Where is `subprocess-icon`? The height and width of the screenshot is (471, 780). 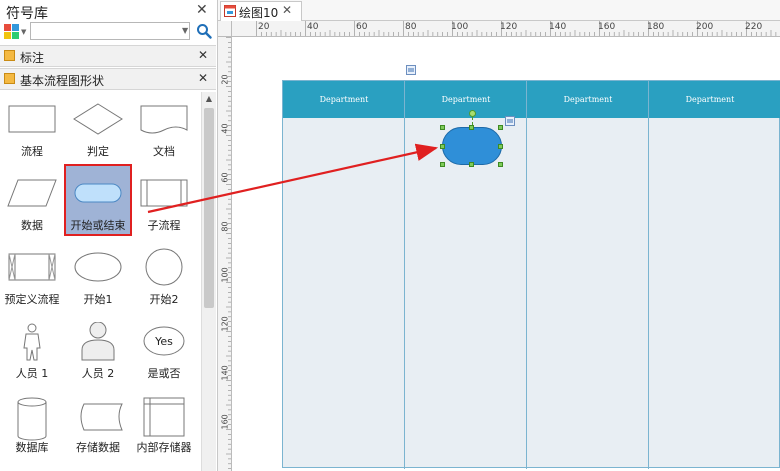
subprocess-icon is located at coordinates (164, 193).